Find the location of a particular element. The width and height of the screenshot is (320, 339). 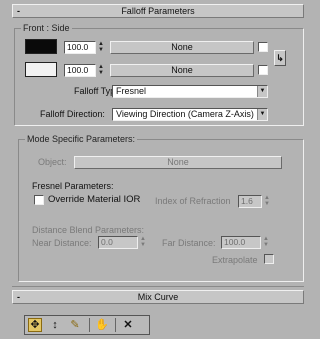

falloff-direction-label: Falloff Direction: is located at coordinates (72, 114).